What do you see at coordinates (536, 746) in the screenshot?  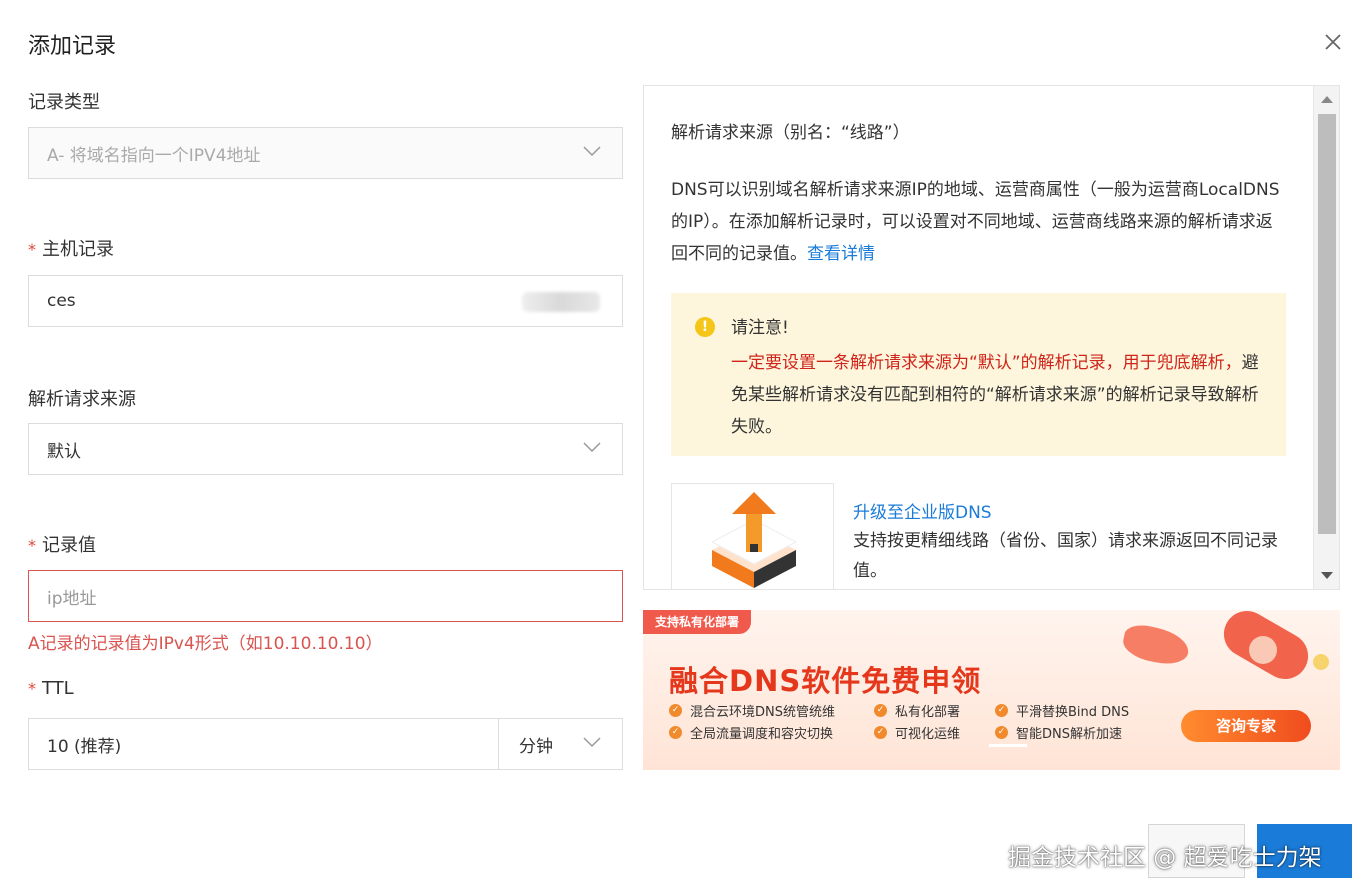 I see `ttl-unit-value: 分钟` at bounding box center [536, 746].